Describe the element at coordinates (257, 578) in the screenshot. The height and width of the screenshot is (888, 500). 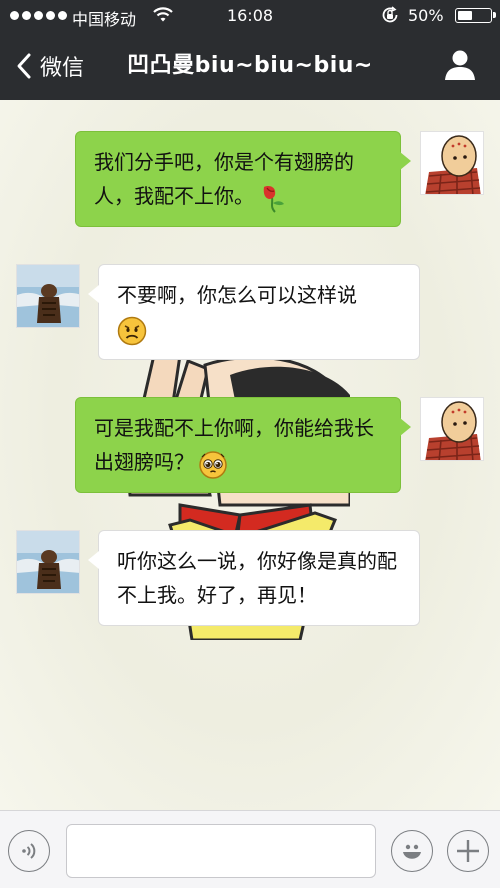
I see `message-text: 听你这么一说，你好像是真的配不上我。好了，再见！` at that location.